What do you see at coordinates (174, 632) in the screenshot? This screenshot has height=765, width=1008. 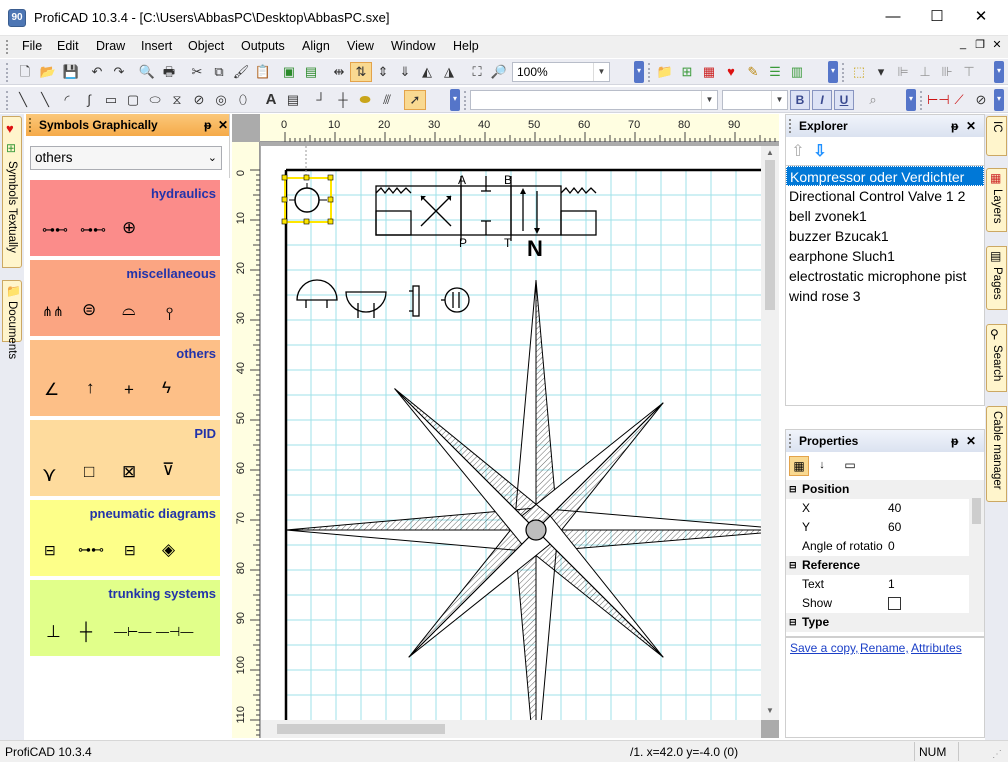 I see `symbol-item: —⊣—` at bounding box center [174, 632].